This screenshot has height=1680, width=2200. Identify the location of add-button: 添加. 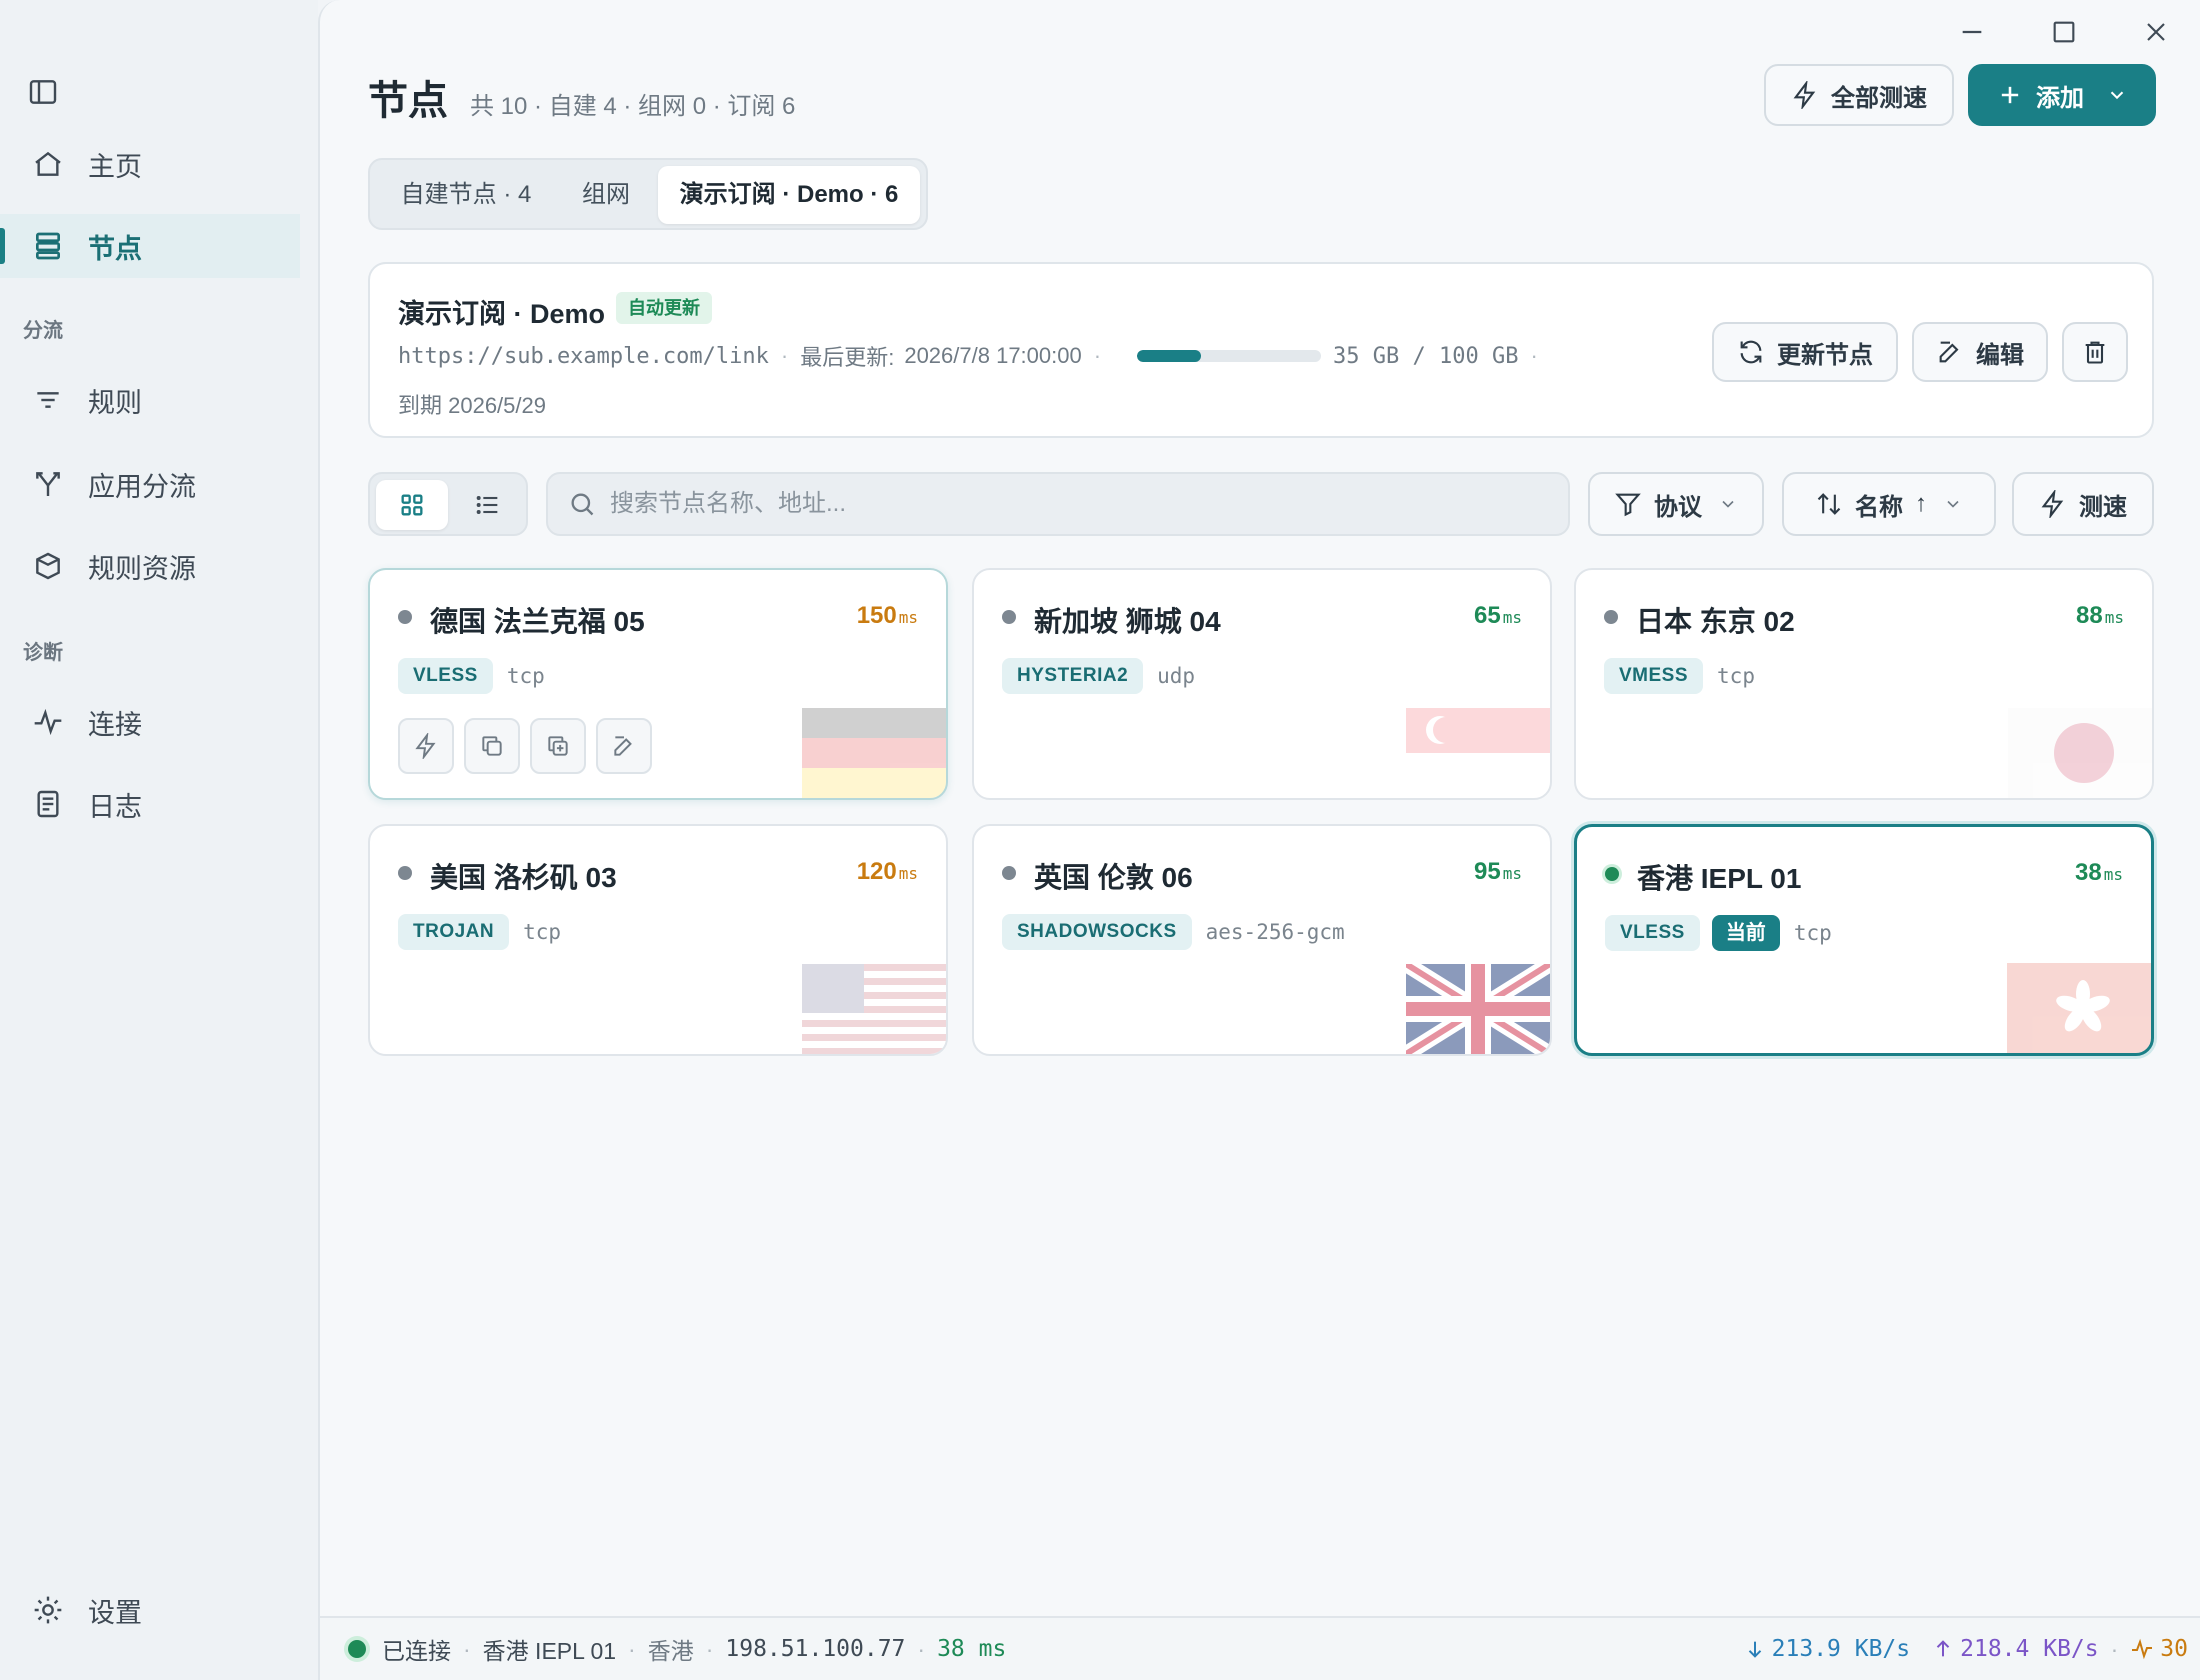
(2062, 95).